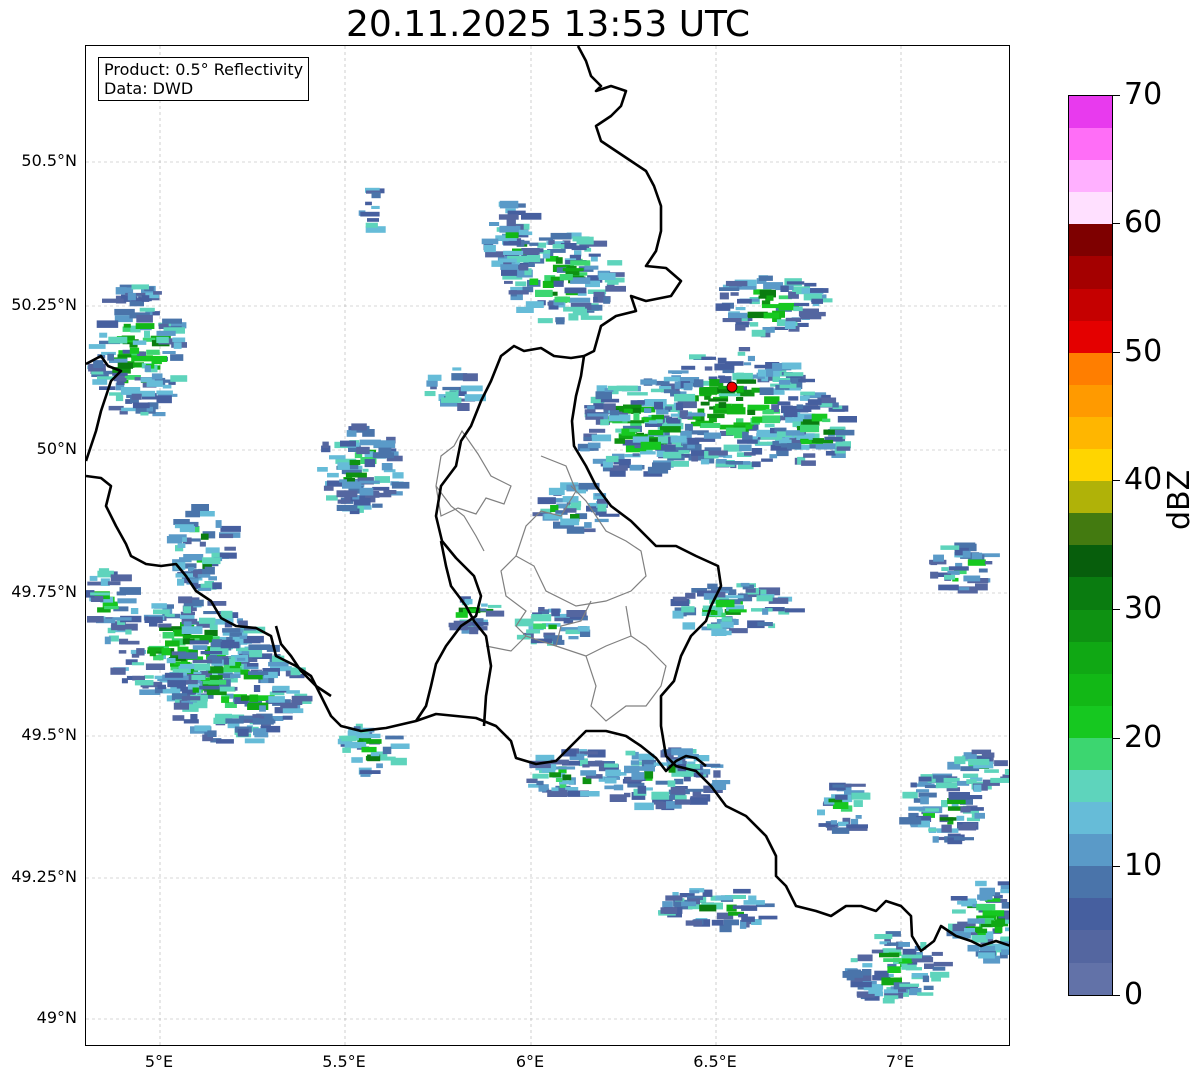 Image resolution: width=1202 pixels, height=1081 pixels. Describe the element at coordinates (1179, 499) in the screenshot. I see `colorbar-unit-label: dBZ` at that location.